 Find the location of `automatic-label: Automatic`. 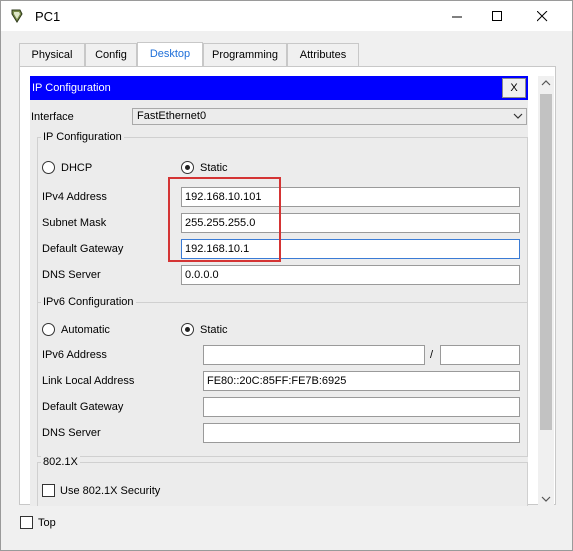

automatic-label: Automatic is located at coordinates (85, 330).